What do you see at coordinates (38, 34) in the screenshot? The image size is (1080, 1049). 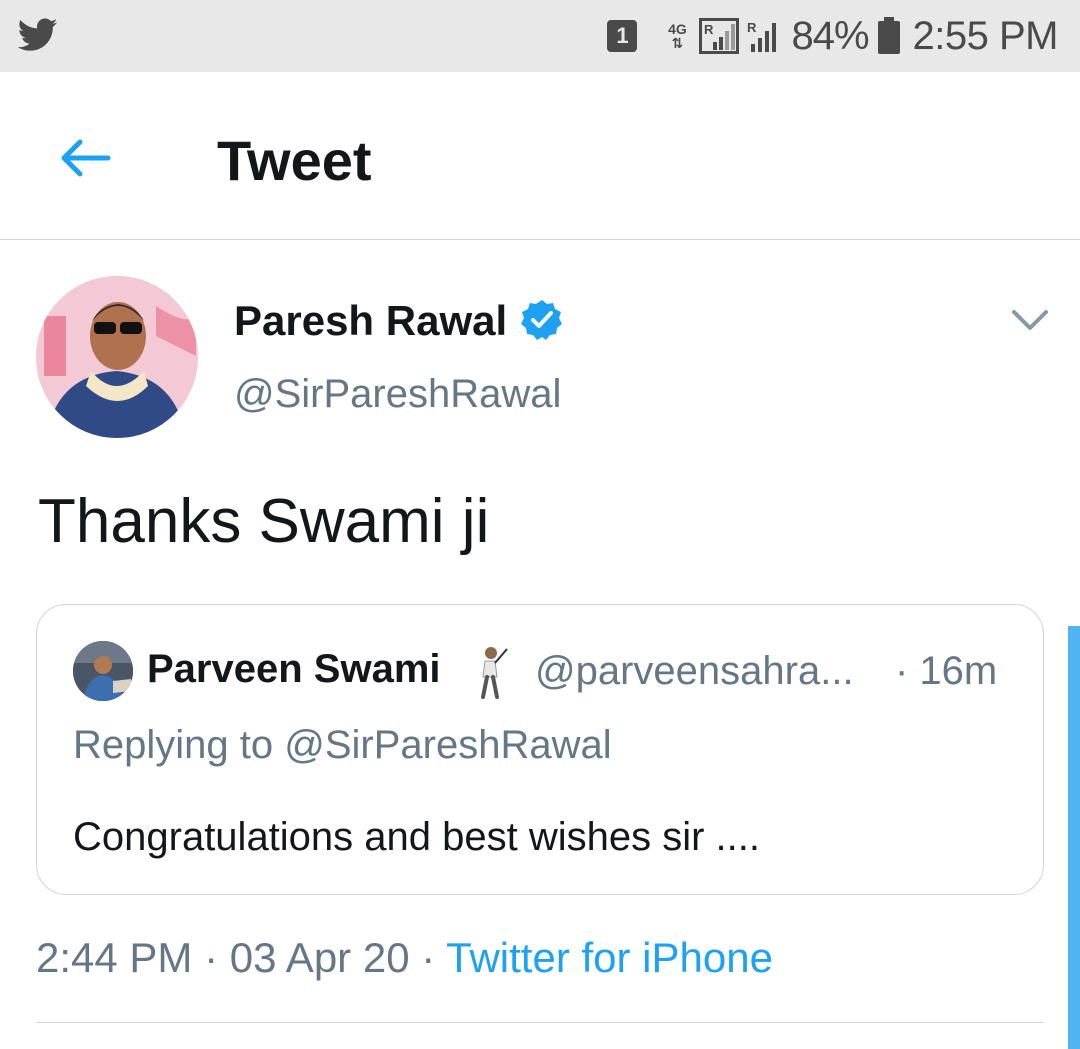 I see `twitter-icon` at bounding box center [38, 34].